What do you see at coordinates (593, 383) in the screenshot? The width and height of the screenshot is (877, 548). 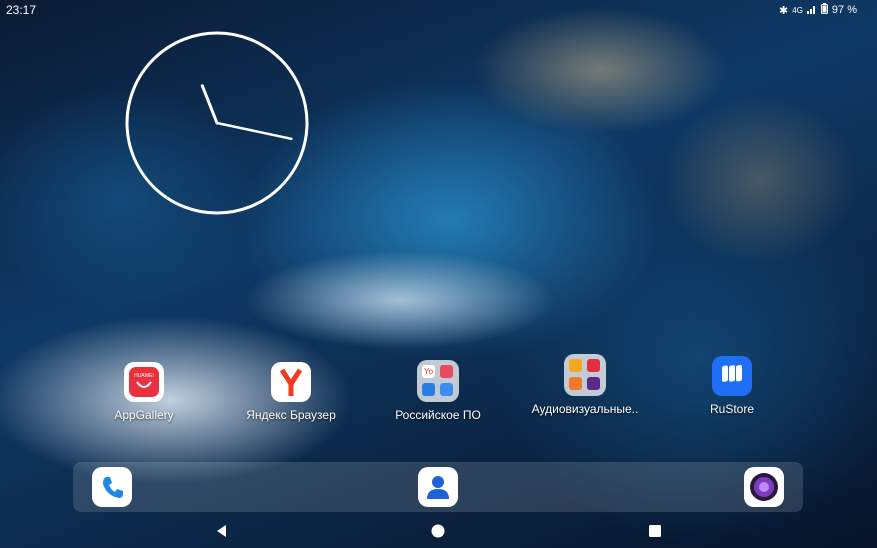 I see `tv-app-icon` at bounding box center [593, 383].